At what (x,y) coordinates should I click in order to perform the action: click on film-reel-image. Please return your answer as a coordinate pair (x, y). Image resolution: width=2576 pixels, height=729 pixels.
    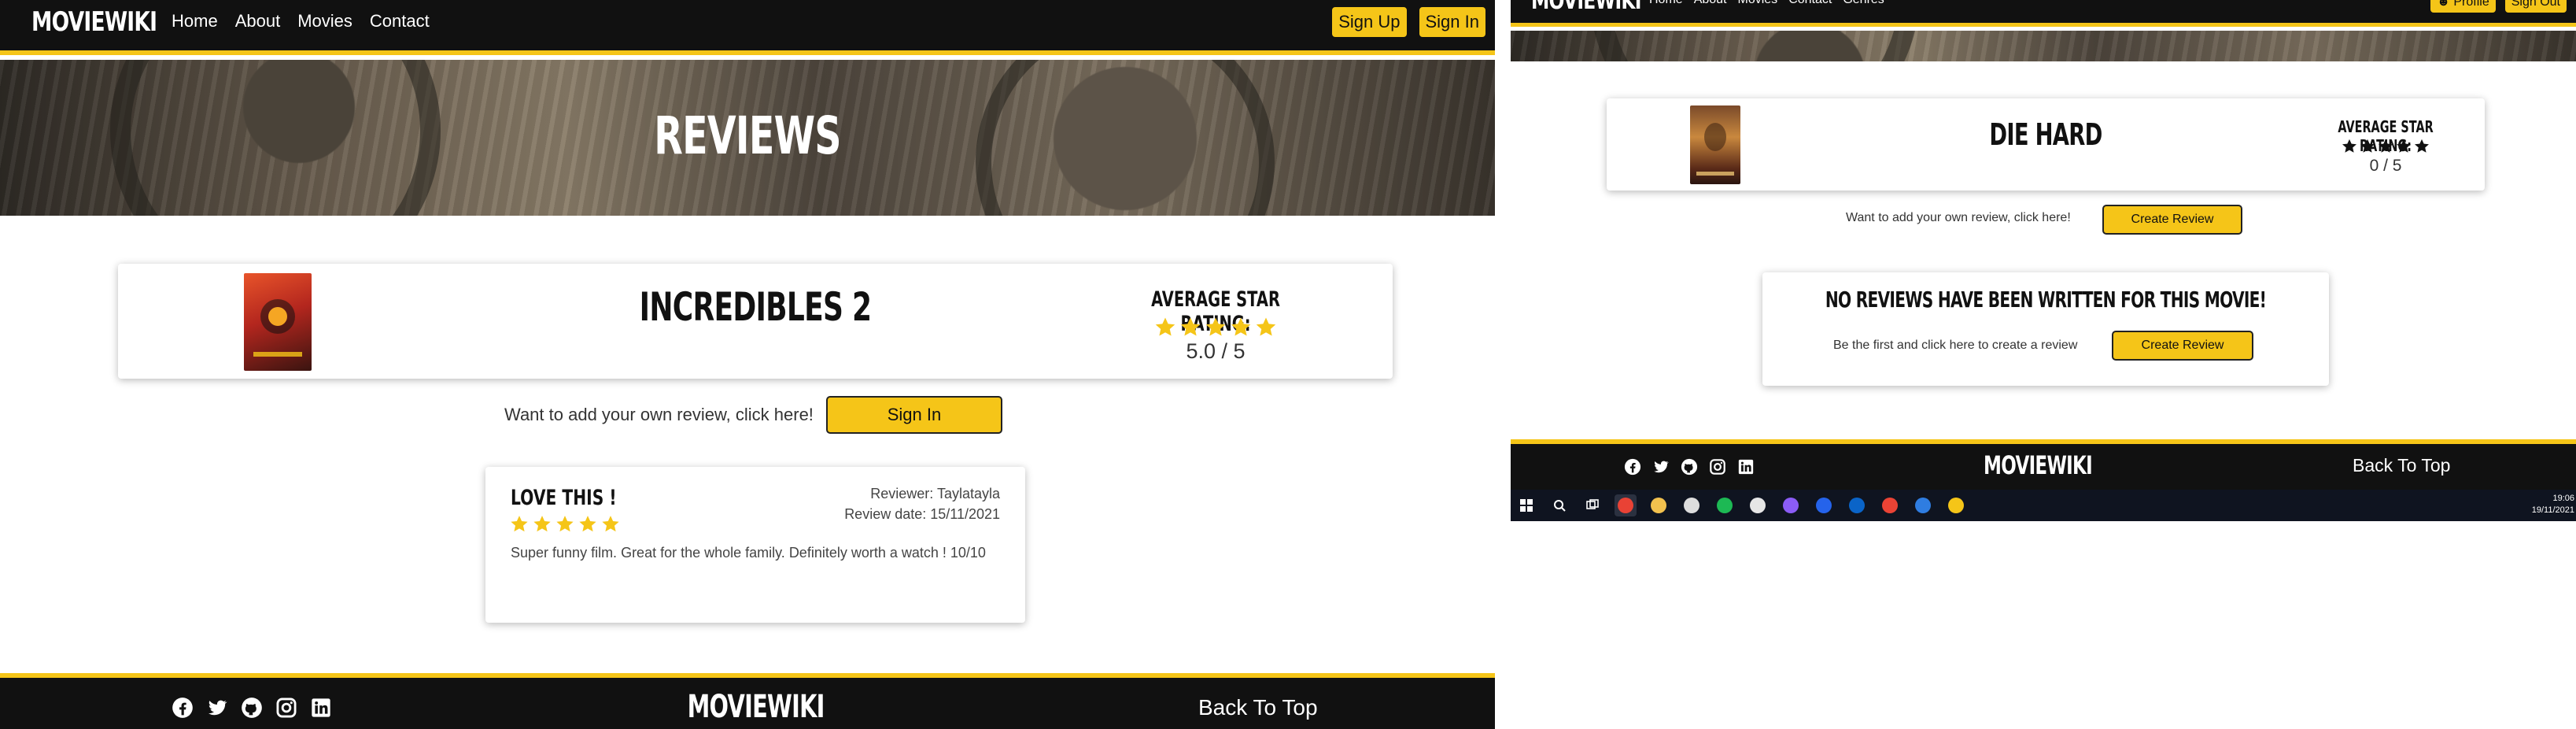
    Looking at the image, I should click on (1755, 46).